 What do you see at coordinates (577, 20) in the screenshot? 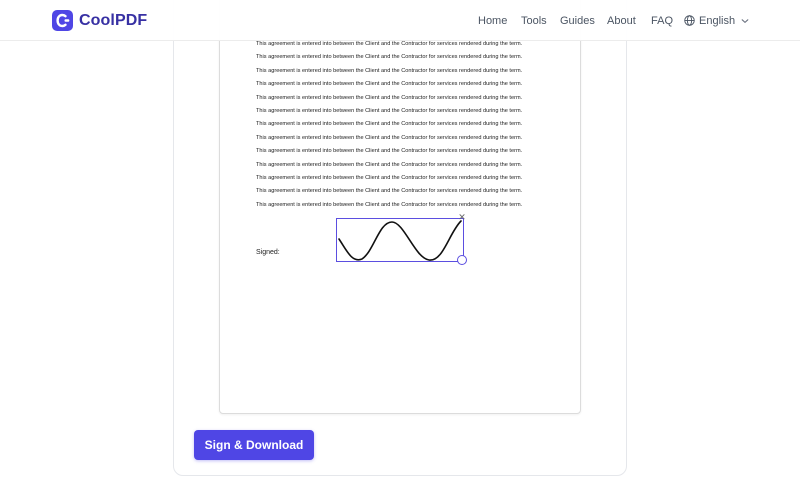
I see `nav-guides: Guides` at bounding box center [577, 20].